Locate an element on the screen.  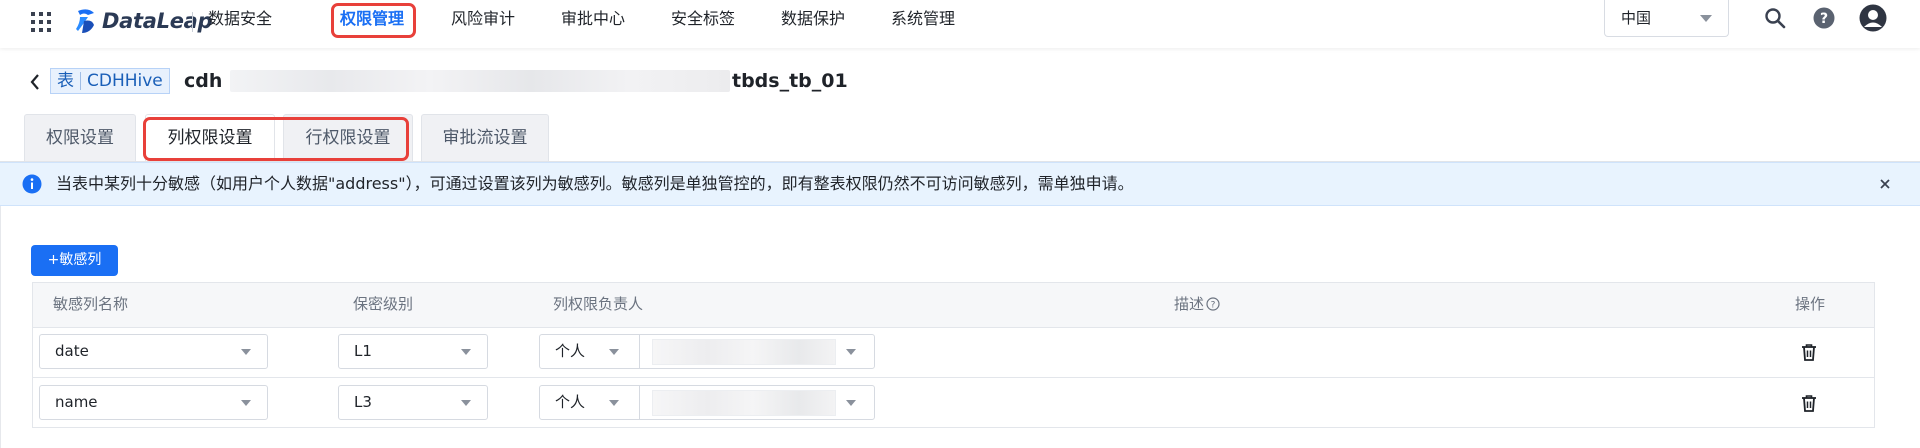
product-name: 数据安全 is located at coordinates (240, 18).